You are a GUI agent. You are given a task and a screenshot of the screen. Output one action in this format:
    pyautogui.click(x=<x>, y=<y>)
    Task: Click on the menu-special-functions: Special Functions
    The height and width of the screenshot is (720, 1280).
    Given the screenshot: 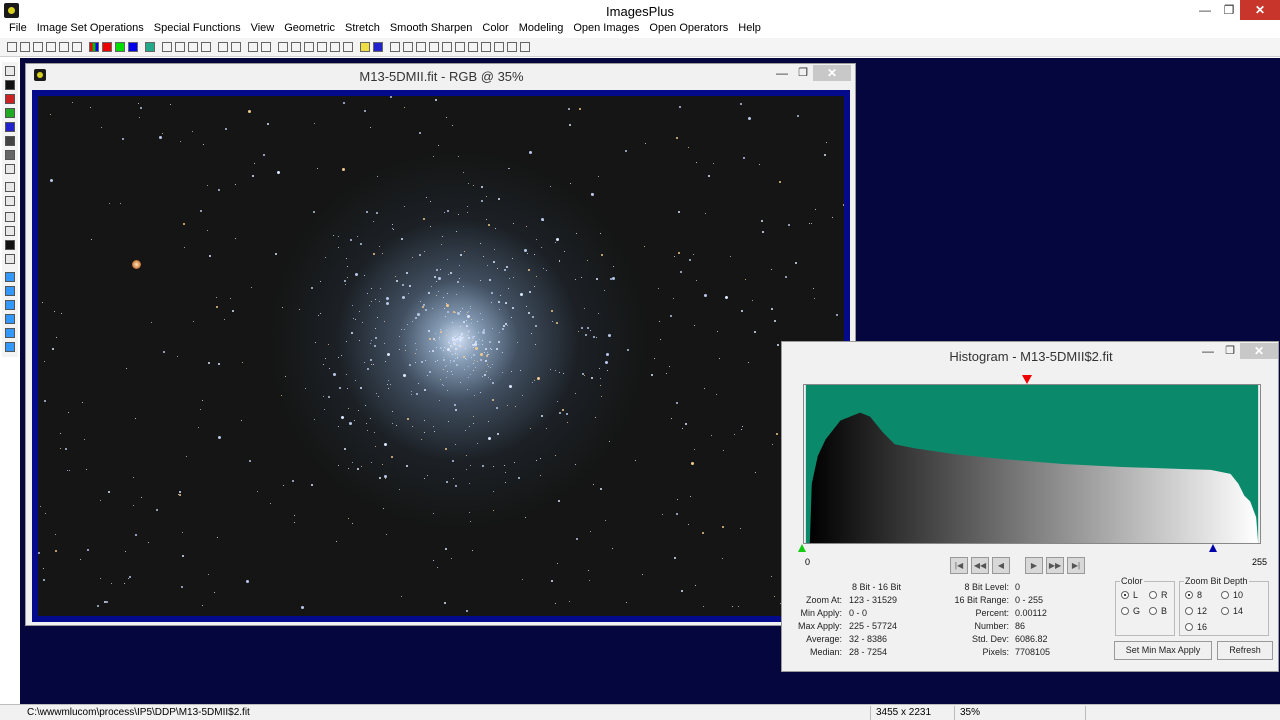 What is the action you would take?
    pyautogui.click(x=197, y=29)
    